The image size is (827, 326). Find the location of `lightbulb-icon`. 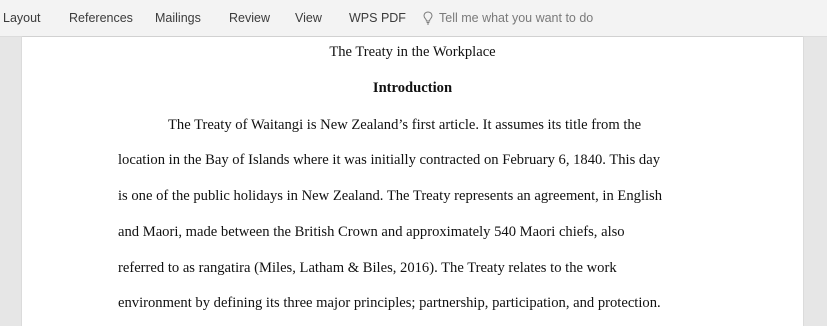

lightbulb-icon is located at coordinates (428, 18).